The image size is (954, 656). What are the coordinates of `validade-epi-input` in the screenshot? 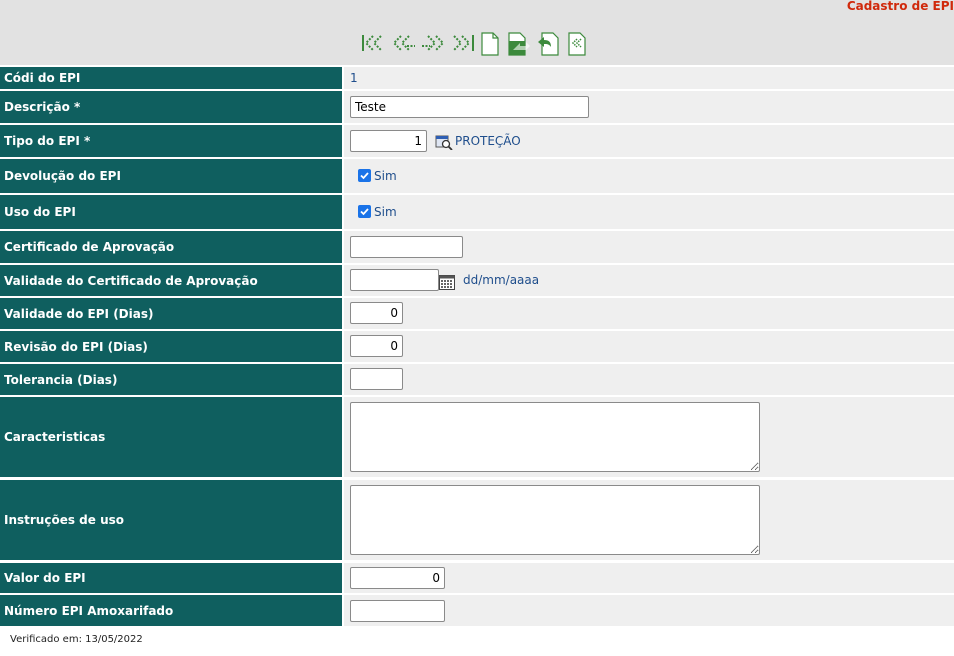 It's located at (376, 313).